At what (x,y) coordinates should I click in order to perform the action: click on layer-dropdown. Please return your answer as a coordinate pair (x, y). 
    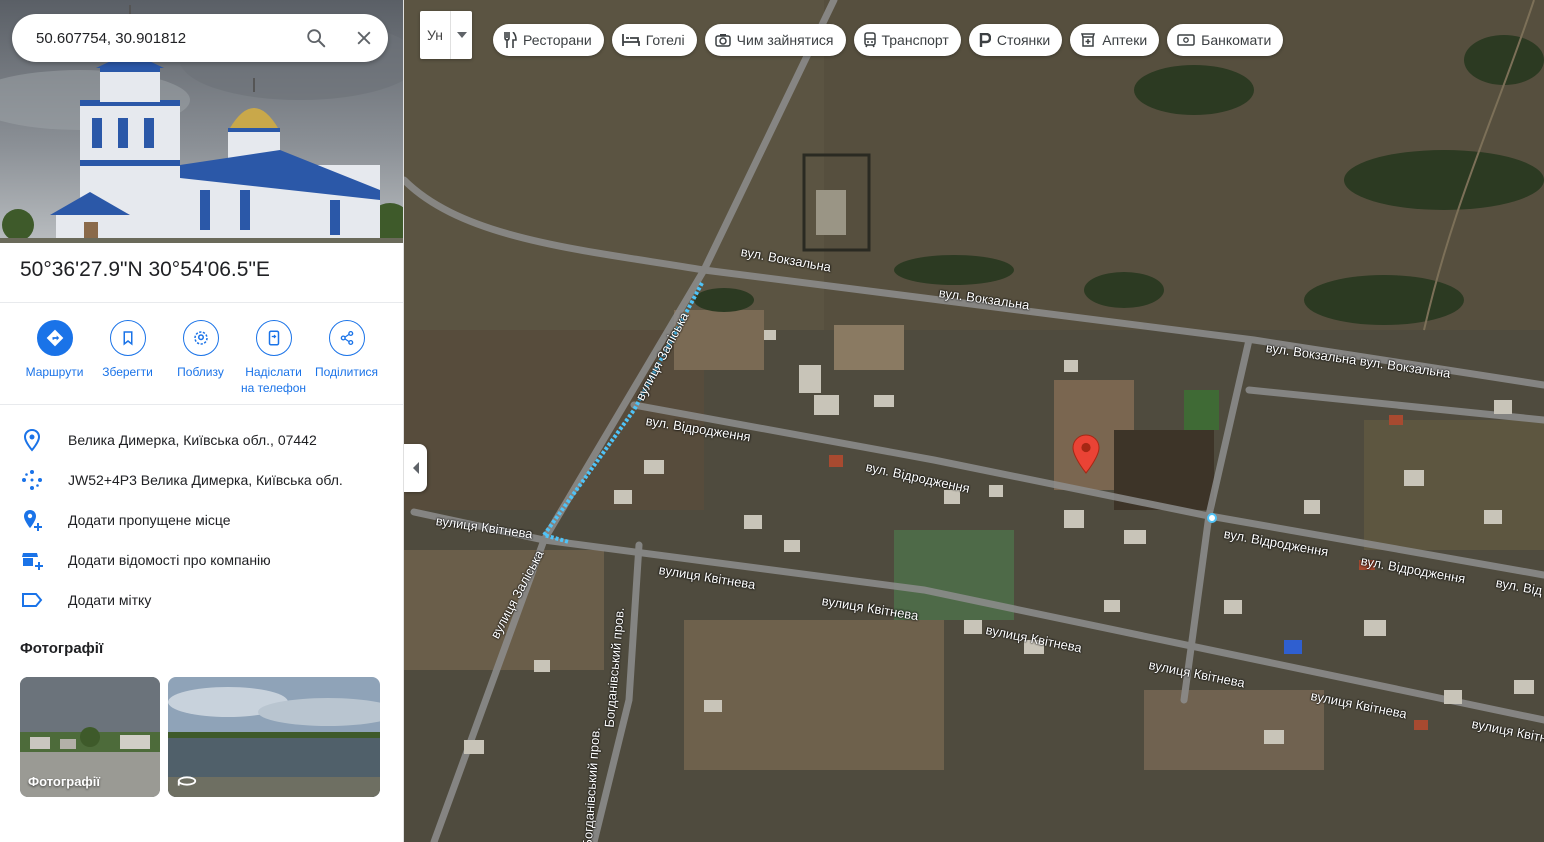
    Looking at the image, I should click on (461, 35).